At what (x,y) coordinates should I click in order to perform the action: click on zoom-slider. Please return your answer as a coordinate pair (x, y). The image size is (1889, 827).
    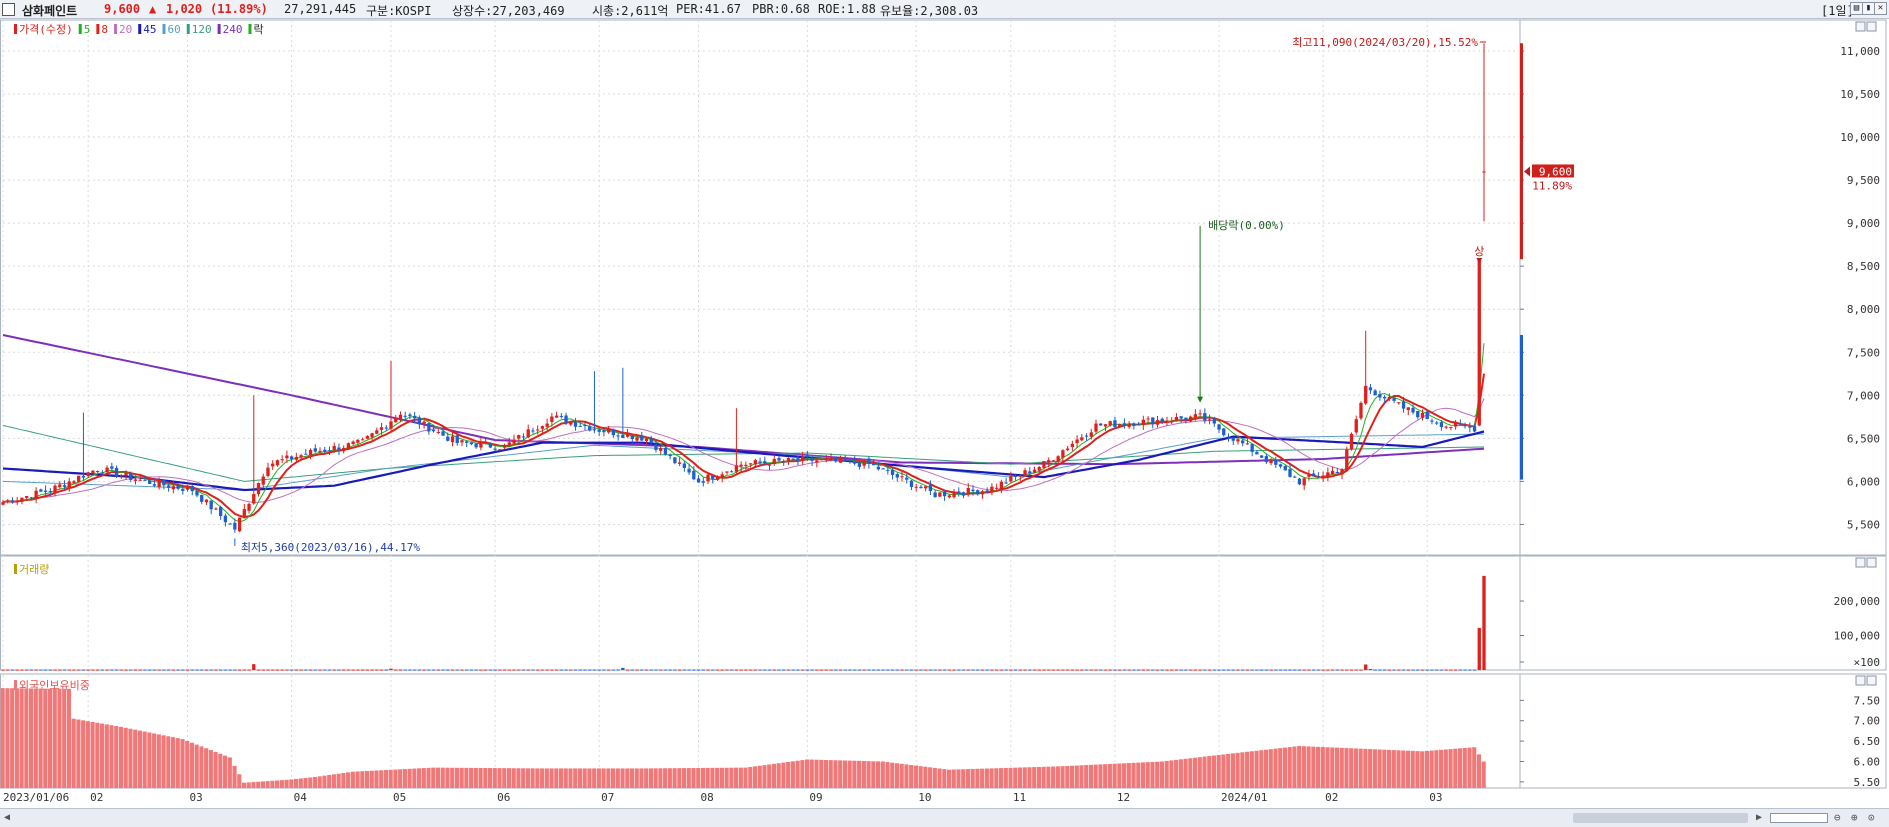
    Looking at the image, I should click on (1799, 818).